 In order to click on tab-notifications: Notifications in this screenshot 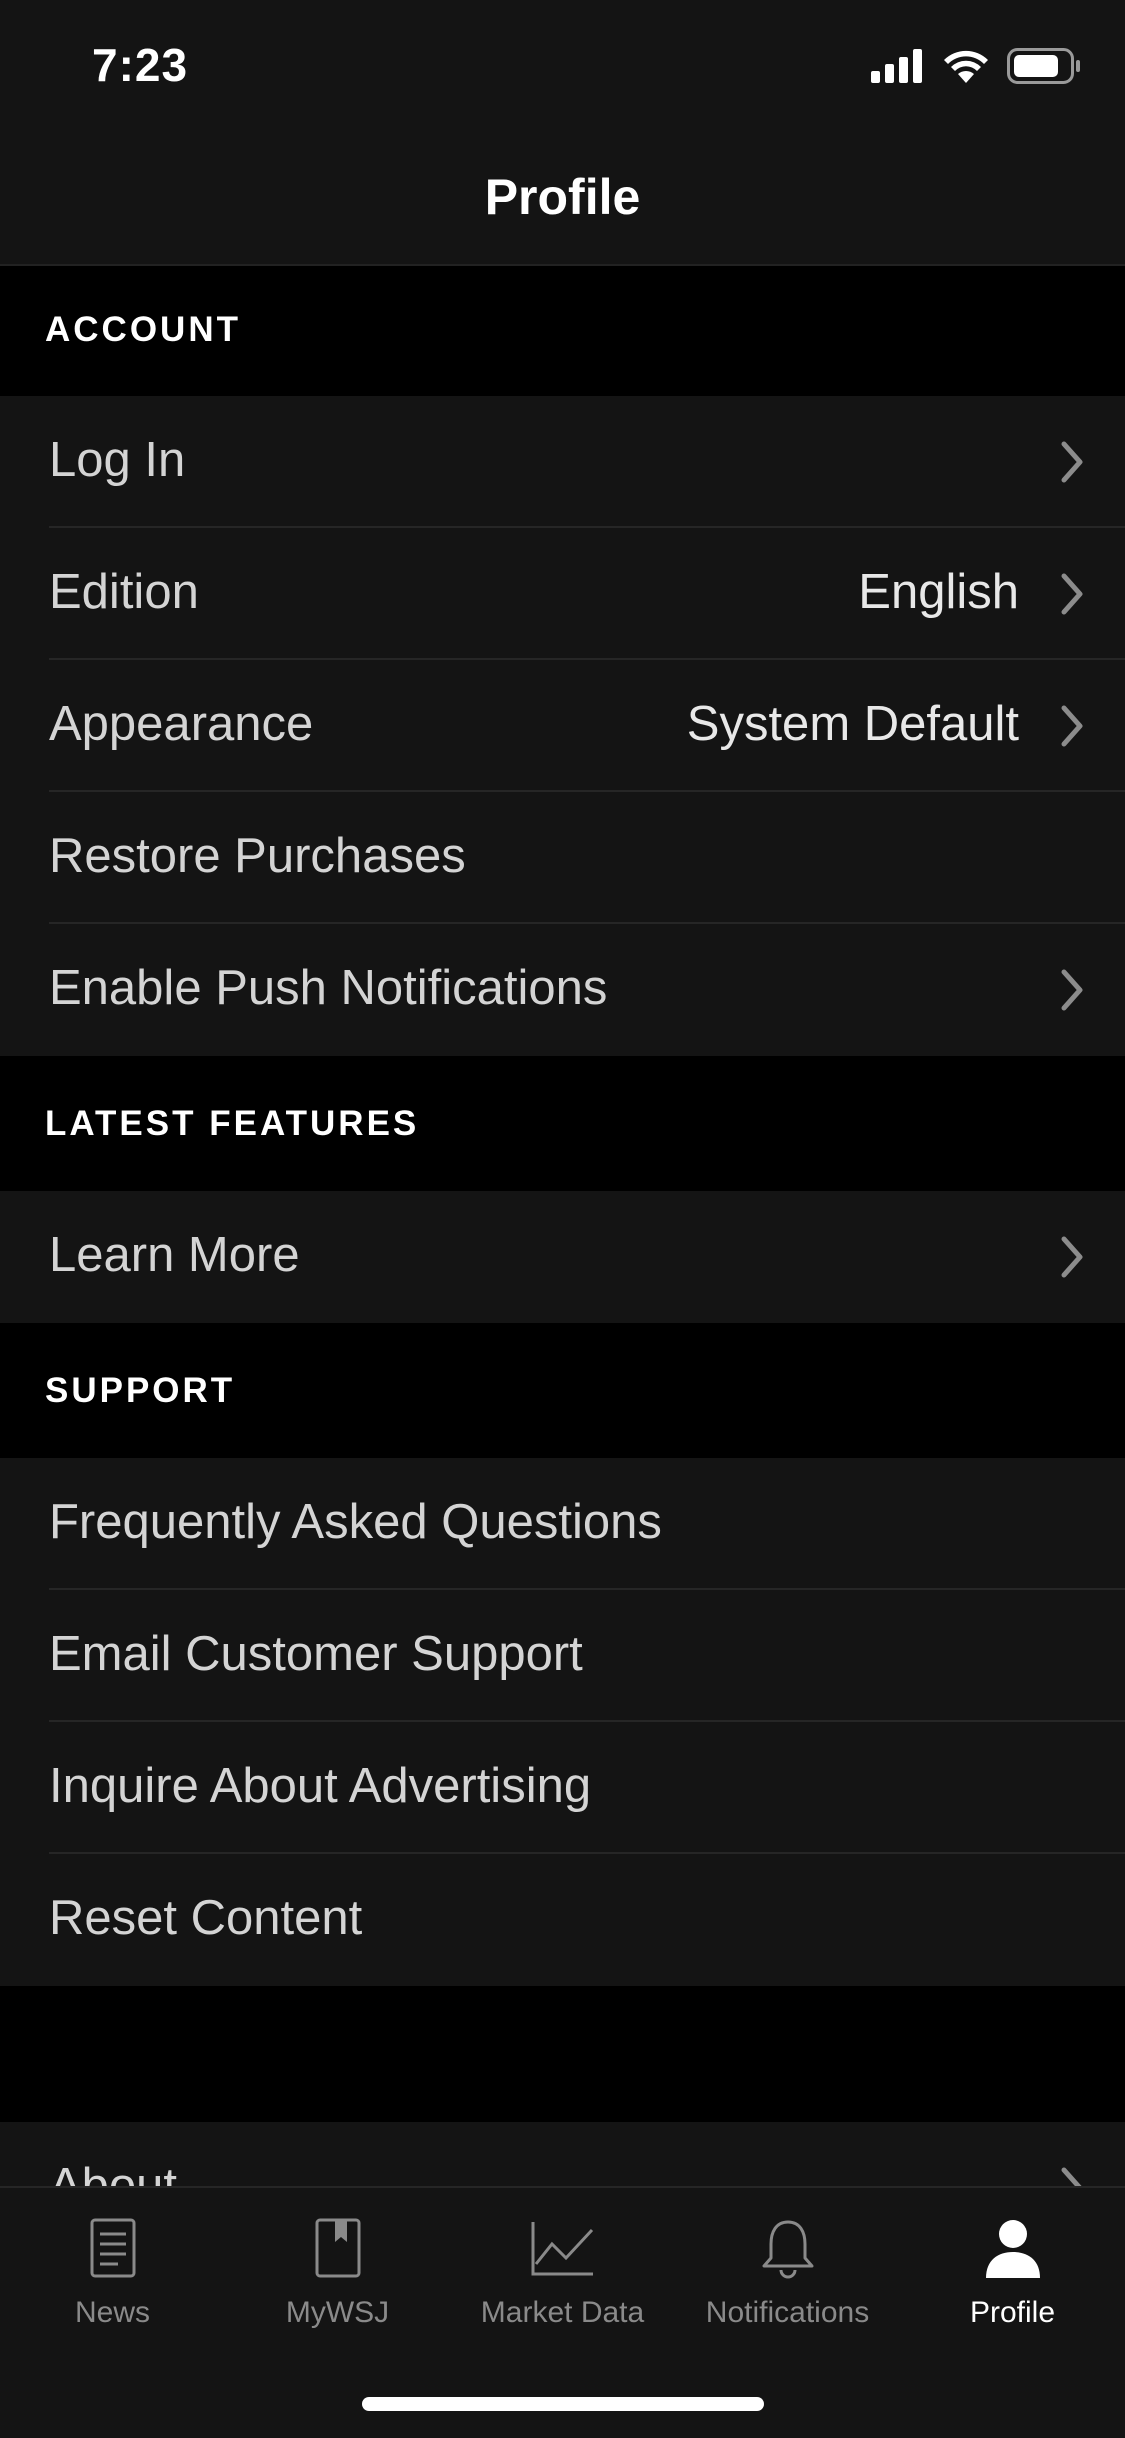, I will do `click(787, 2263)`.